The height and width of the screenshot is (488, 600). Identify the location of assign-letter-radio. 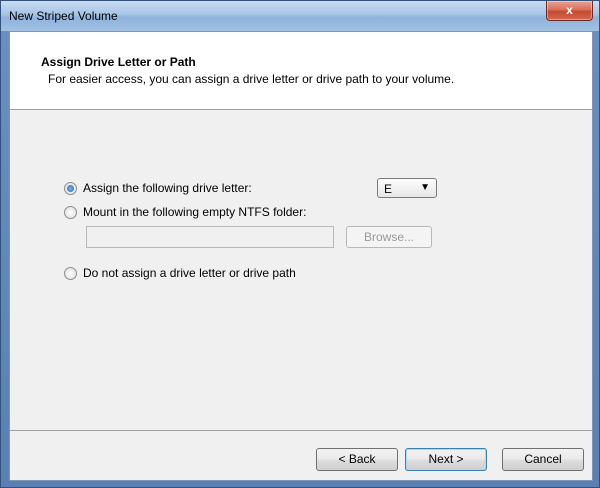
(70, 188).